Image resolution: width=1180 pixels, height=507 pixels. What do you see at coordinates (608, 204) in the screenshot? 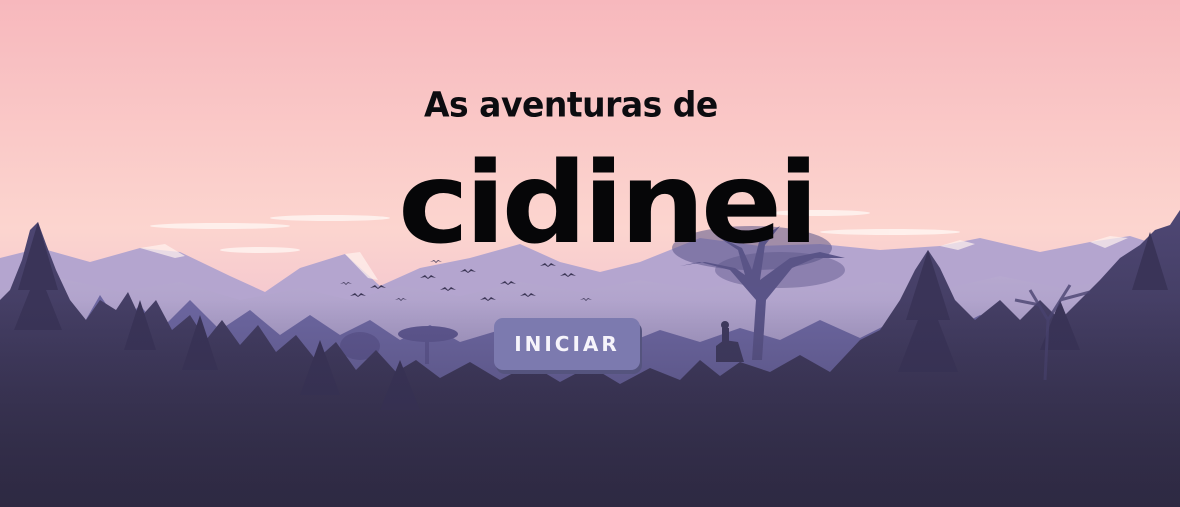
I see `game-title: cidinei` at bounding box center [608, 204].